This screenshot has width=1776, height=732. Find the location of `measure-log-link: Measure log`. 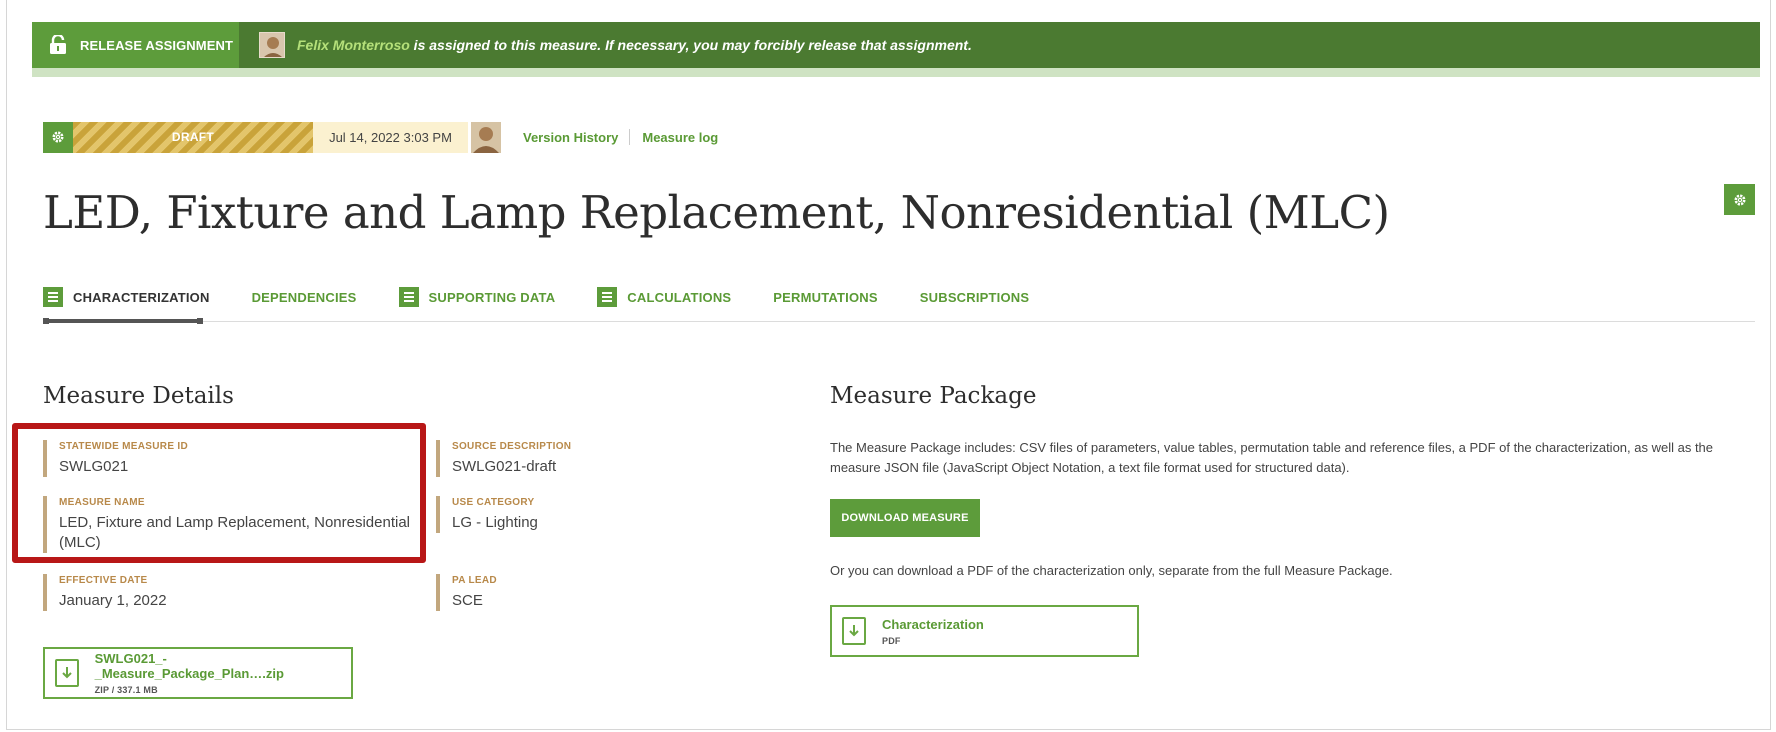

measure-log-link: Measure log is located at coordinates (680, 137).